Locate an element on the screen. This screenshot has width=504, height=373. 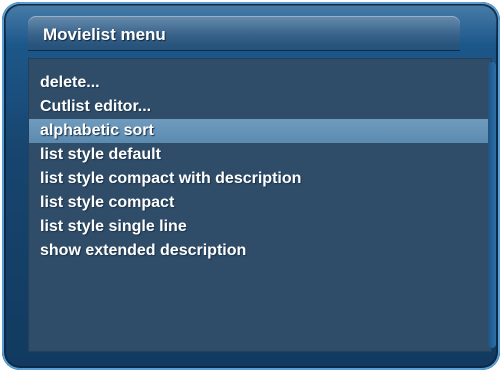
menu-item-list-style-compact: list style compact is located at coordinates (260, 203).